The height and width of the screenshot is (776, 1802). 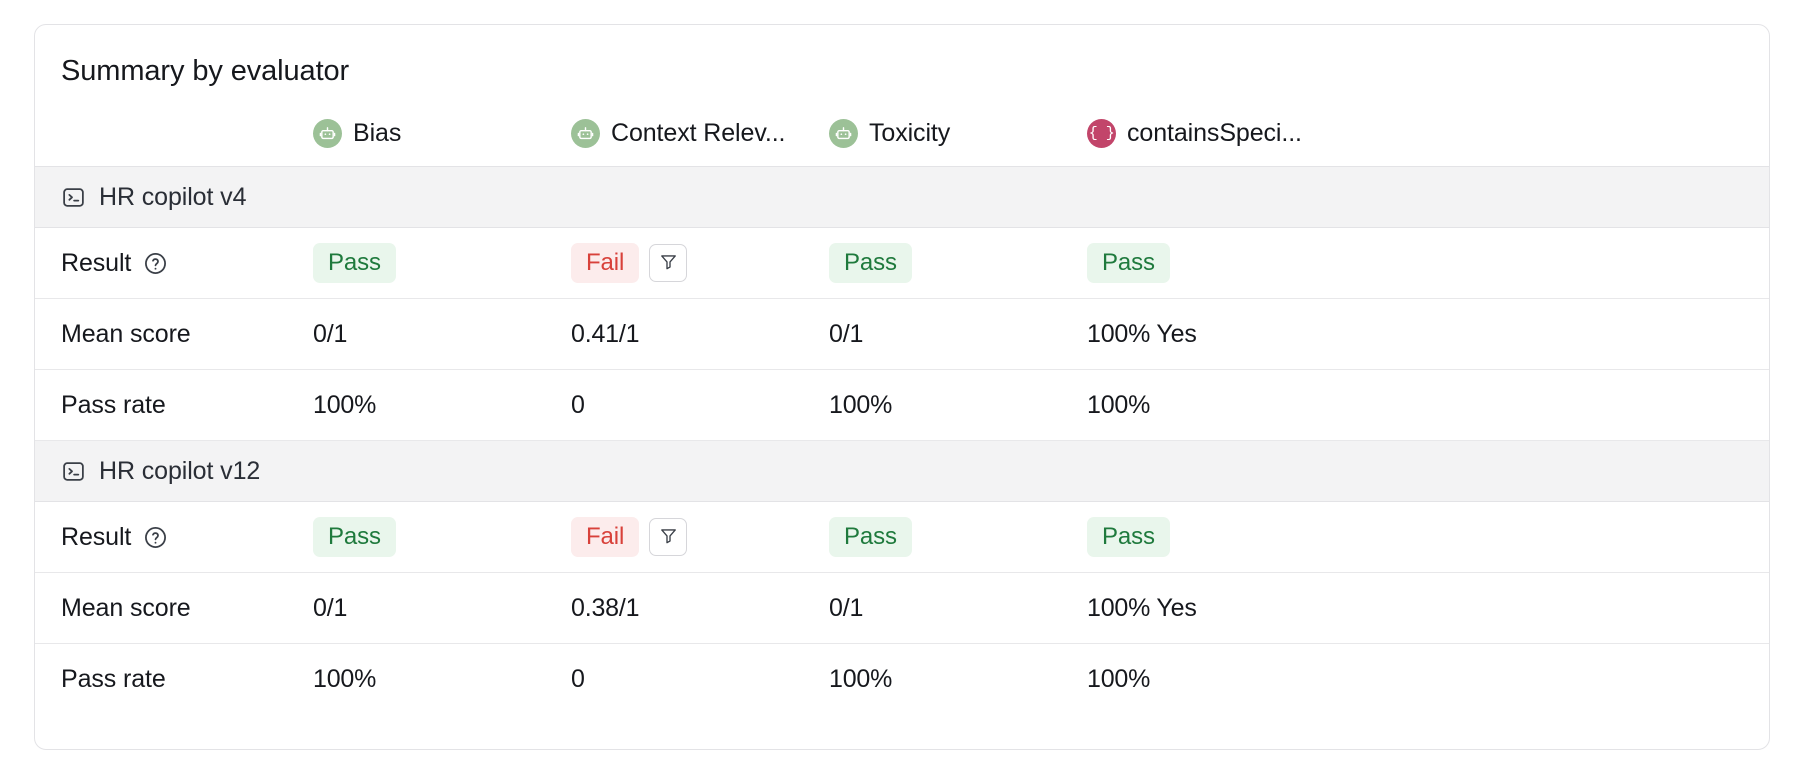 What do you see at coordinates (377, 132) in the screenshot?
I see `column-header-label: Bias` at bounding box center [377, 132].